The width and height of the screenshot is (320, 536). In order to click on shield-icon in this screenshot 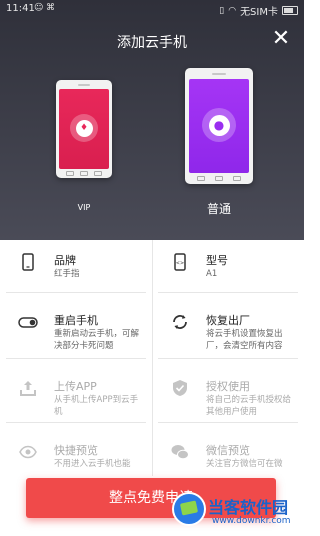, I will do `click(180, 388)`.